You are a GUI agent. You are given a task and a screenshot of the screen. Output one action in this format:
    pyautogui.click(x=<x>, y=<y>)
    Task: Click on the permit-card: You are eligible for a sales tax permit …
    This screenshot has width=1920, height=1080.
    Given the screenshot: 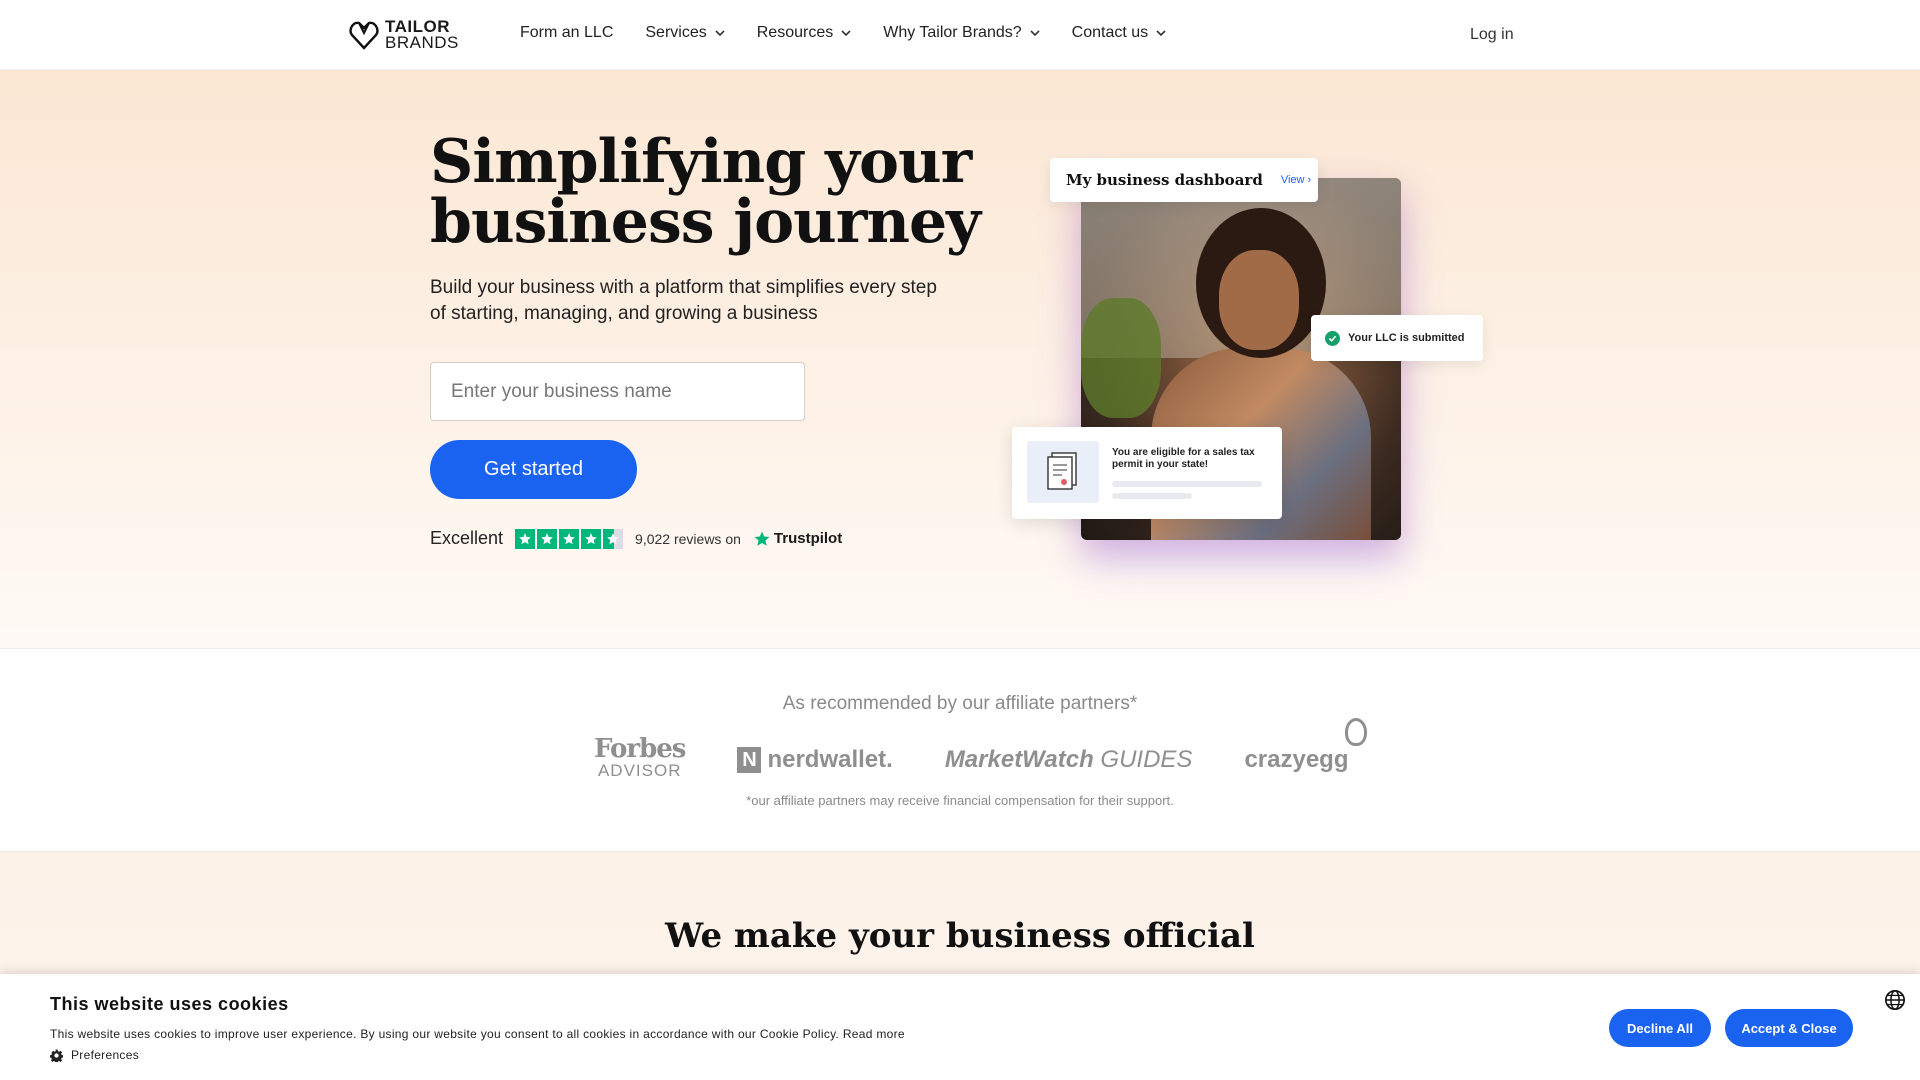 What is the action you would take?
    pyautogui.click(x=1147, y=473)
    